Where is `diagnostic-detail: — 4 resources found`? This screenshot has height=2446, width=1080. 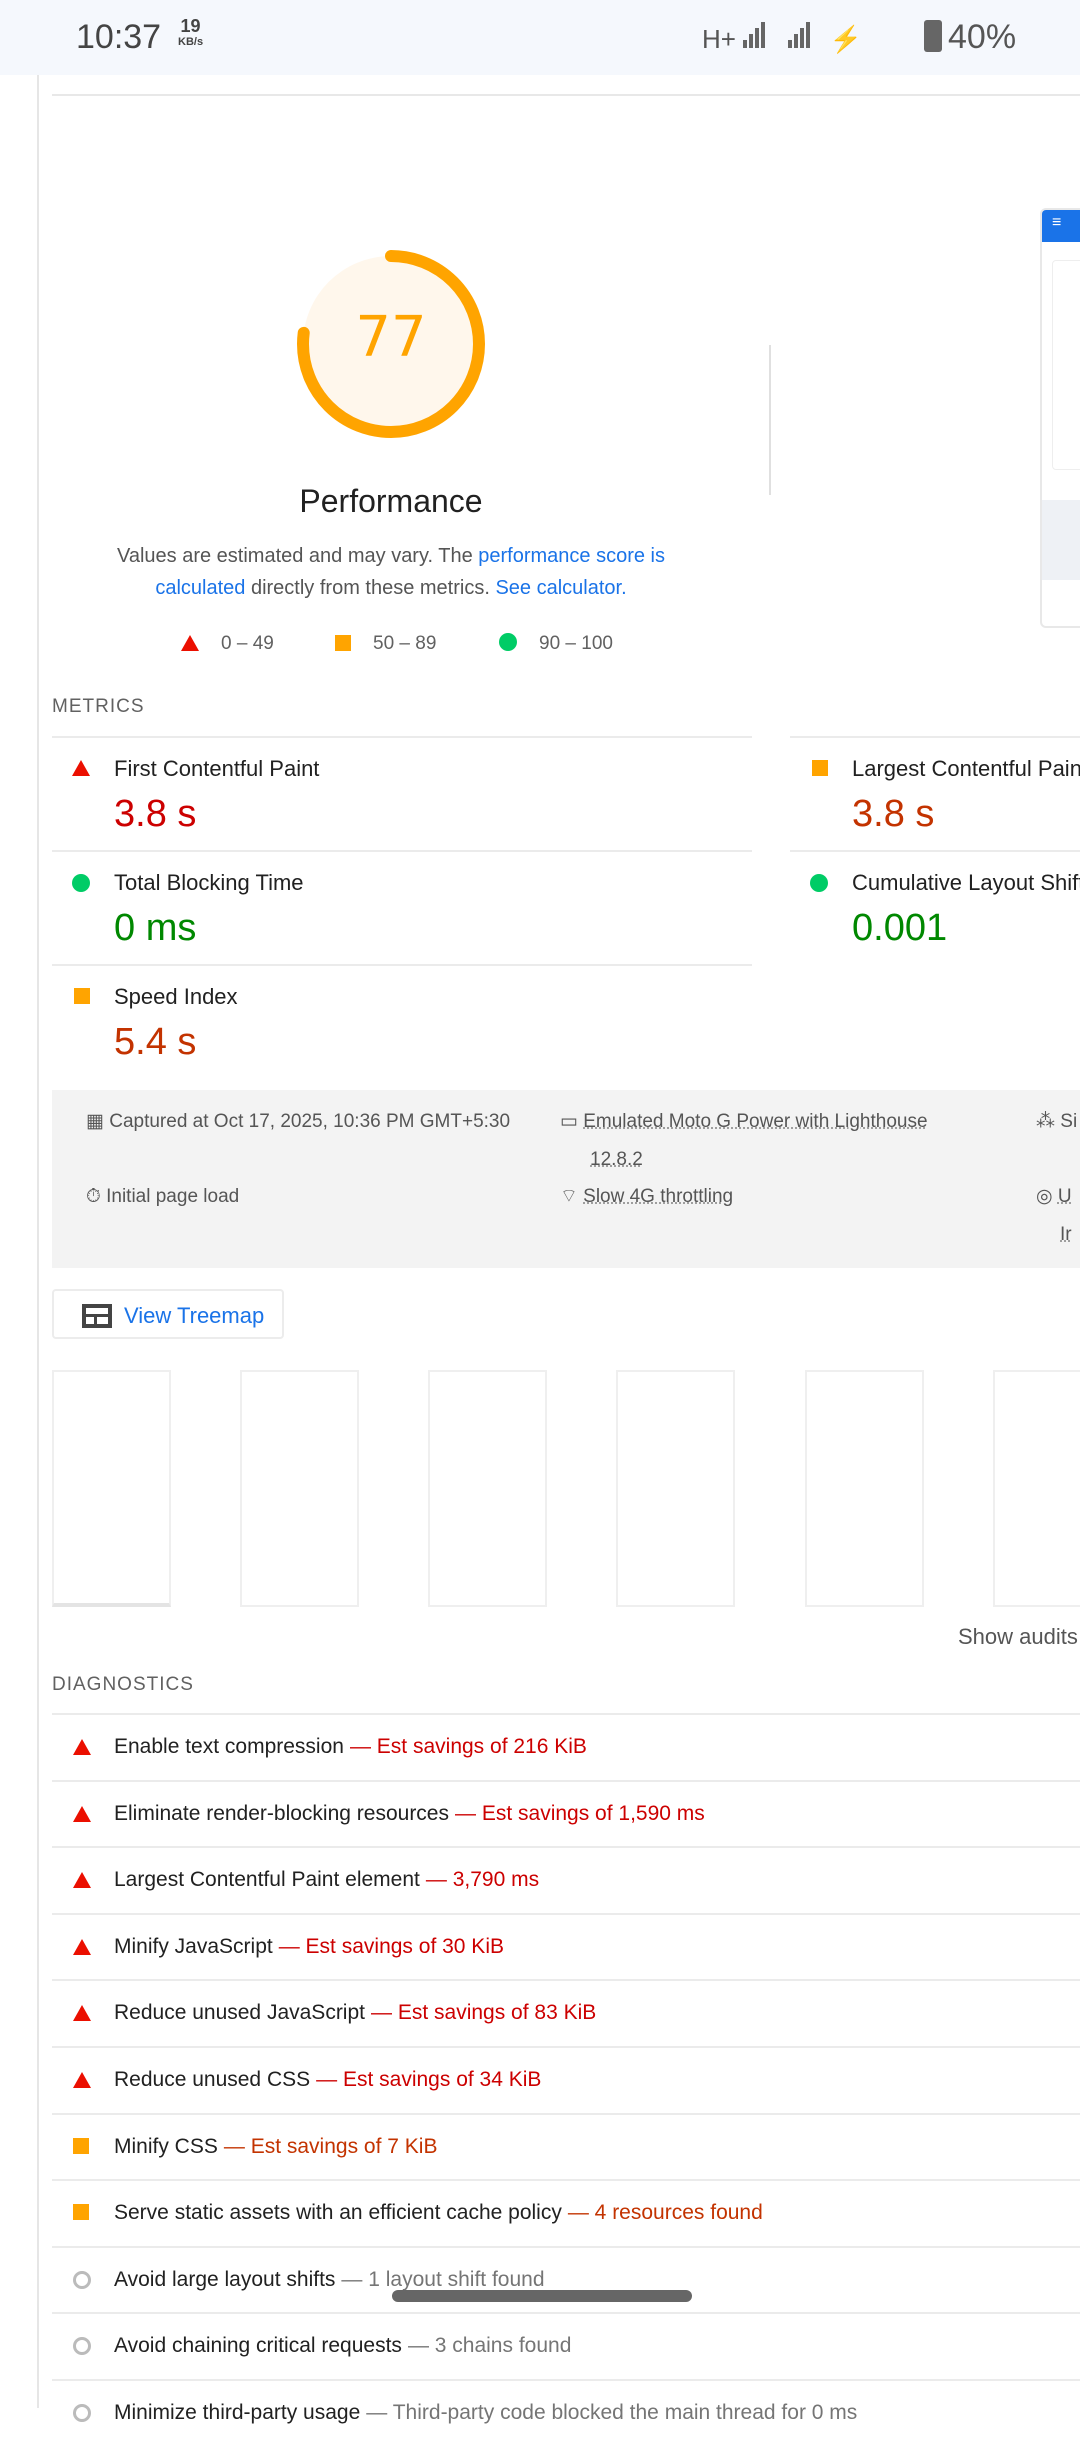
diagnostic-detail: — 4 resources found is located at coordinates (665, 2213).